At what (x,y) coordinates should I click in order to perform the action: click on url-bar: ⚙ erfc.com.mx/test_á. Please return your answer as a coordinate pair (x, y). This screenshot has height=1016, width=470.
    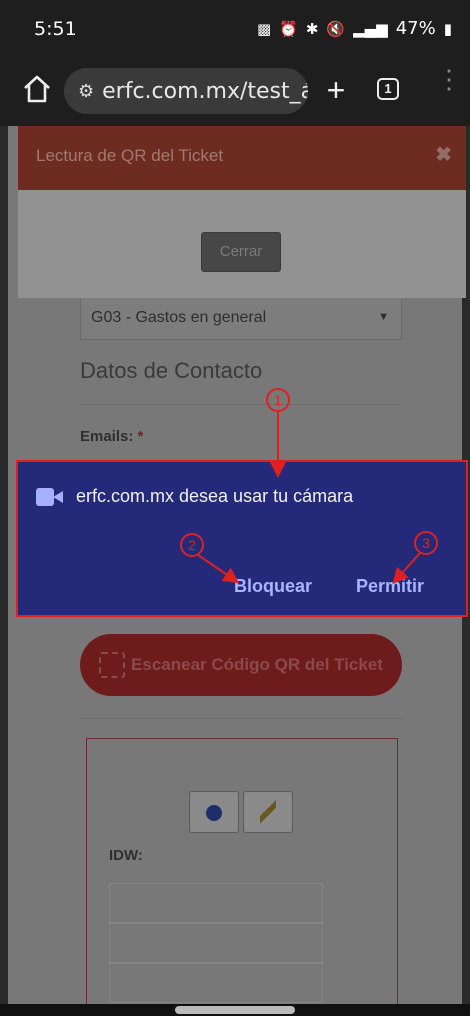
    Looking at the image, I should click on (186, 91).